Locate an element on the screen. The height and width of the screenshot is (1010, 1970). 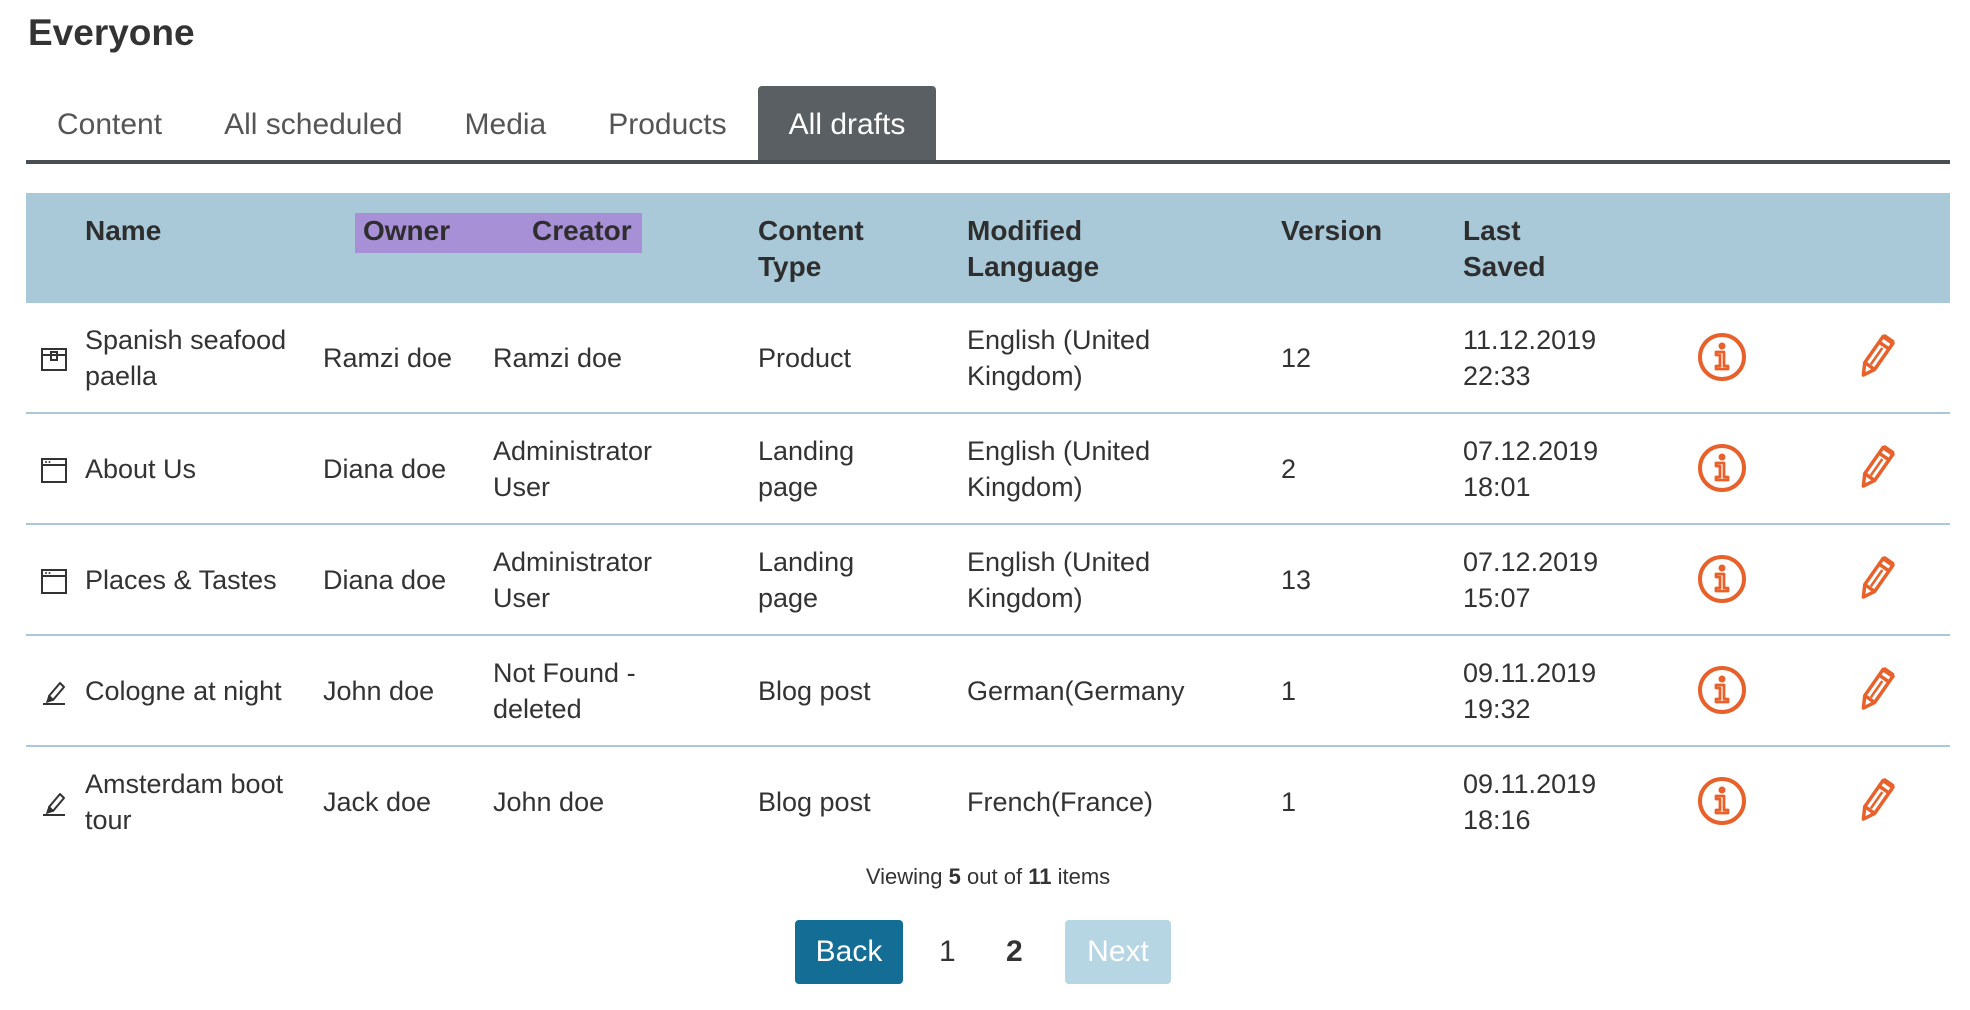
cell-last-saved: 07.12.2019 18:01 is located at coordinates (1543, 468).